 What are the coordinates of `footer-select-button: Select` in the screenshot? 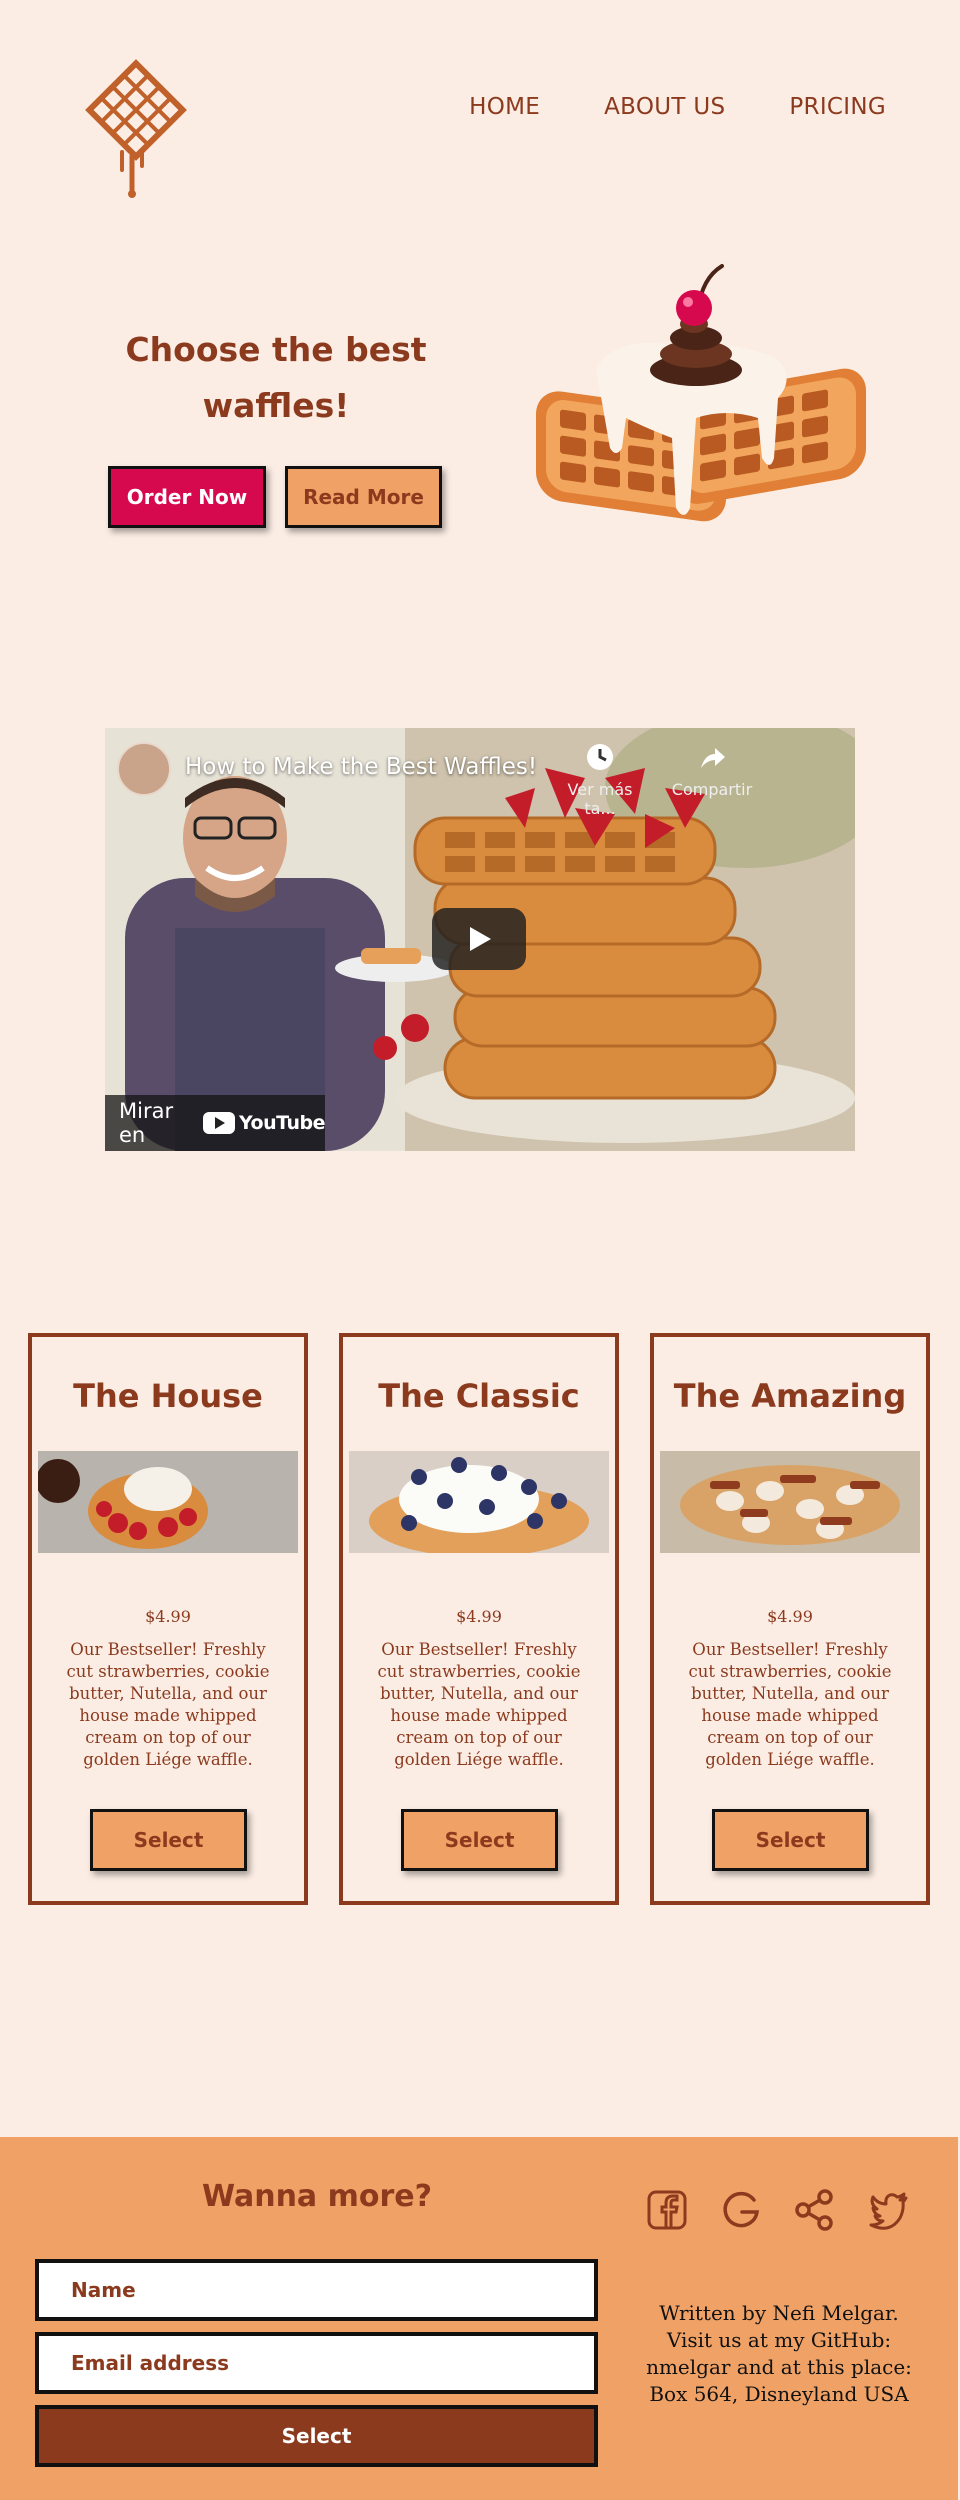 It's located at (316, 2436).